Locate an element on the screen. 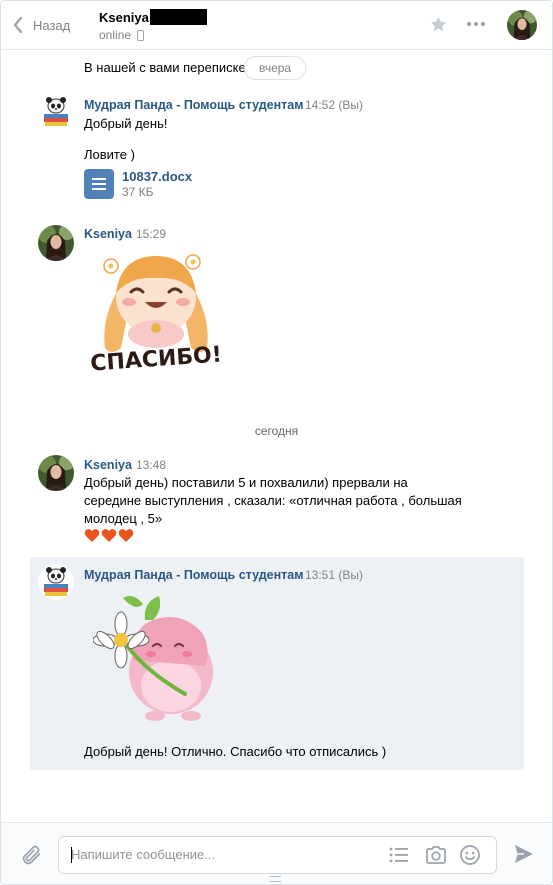 The image size is (553, 885). message-time: 15:29 is located at coordinates (151, 234).